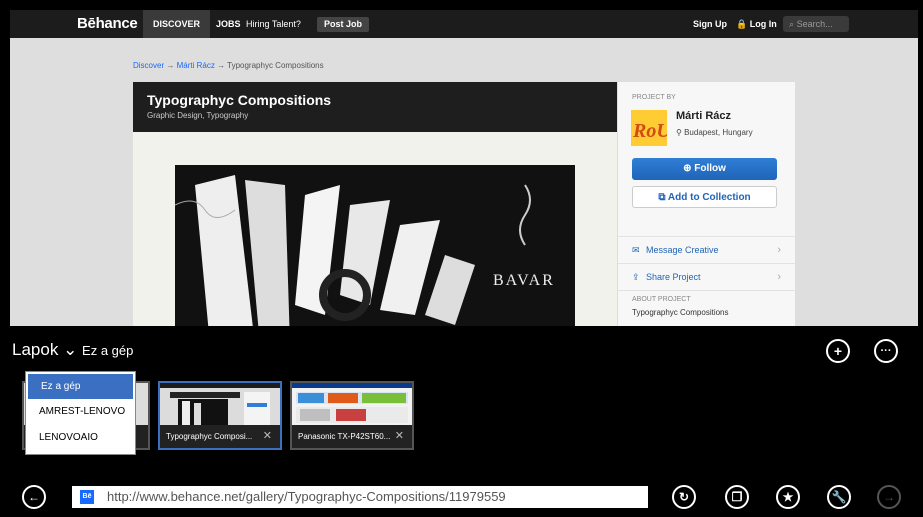 This screenshot has width=923, height=517. I want to click on tab-thumb-panasonic: Panasonic TX-P42ST60... ✕, so click(352, 415).